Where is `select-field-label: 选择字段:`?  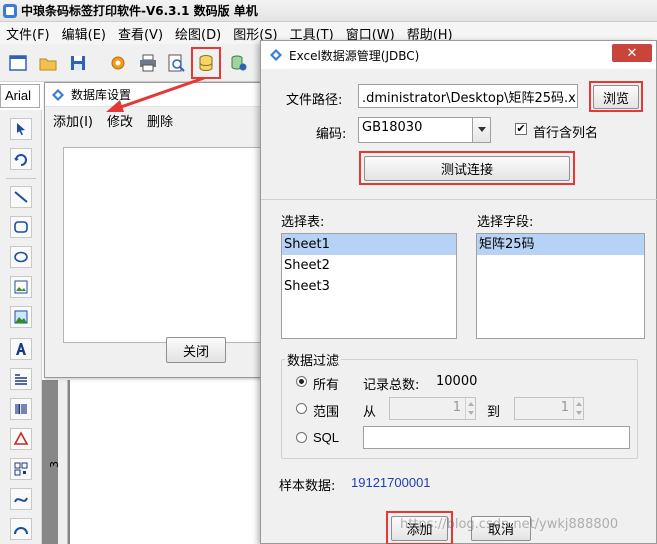
select-field-label: 选择字段: is located at coordinates (505, 222).